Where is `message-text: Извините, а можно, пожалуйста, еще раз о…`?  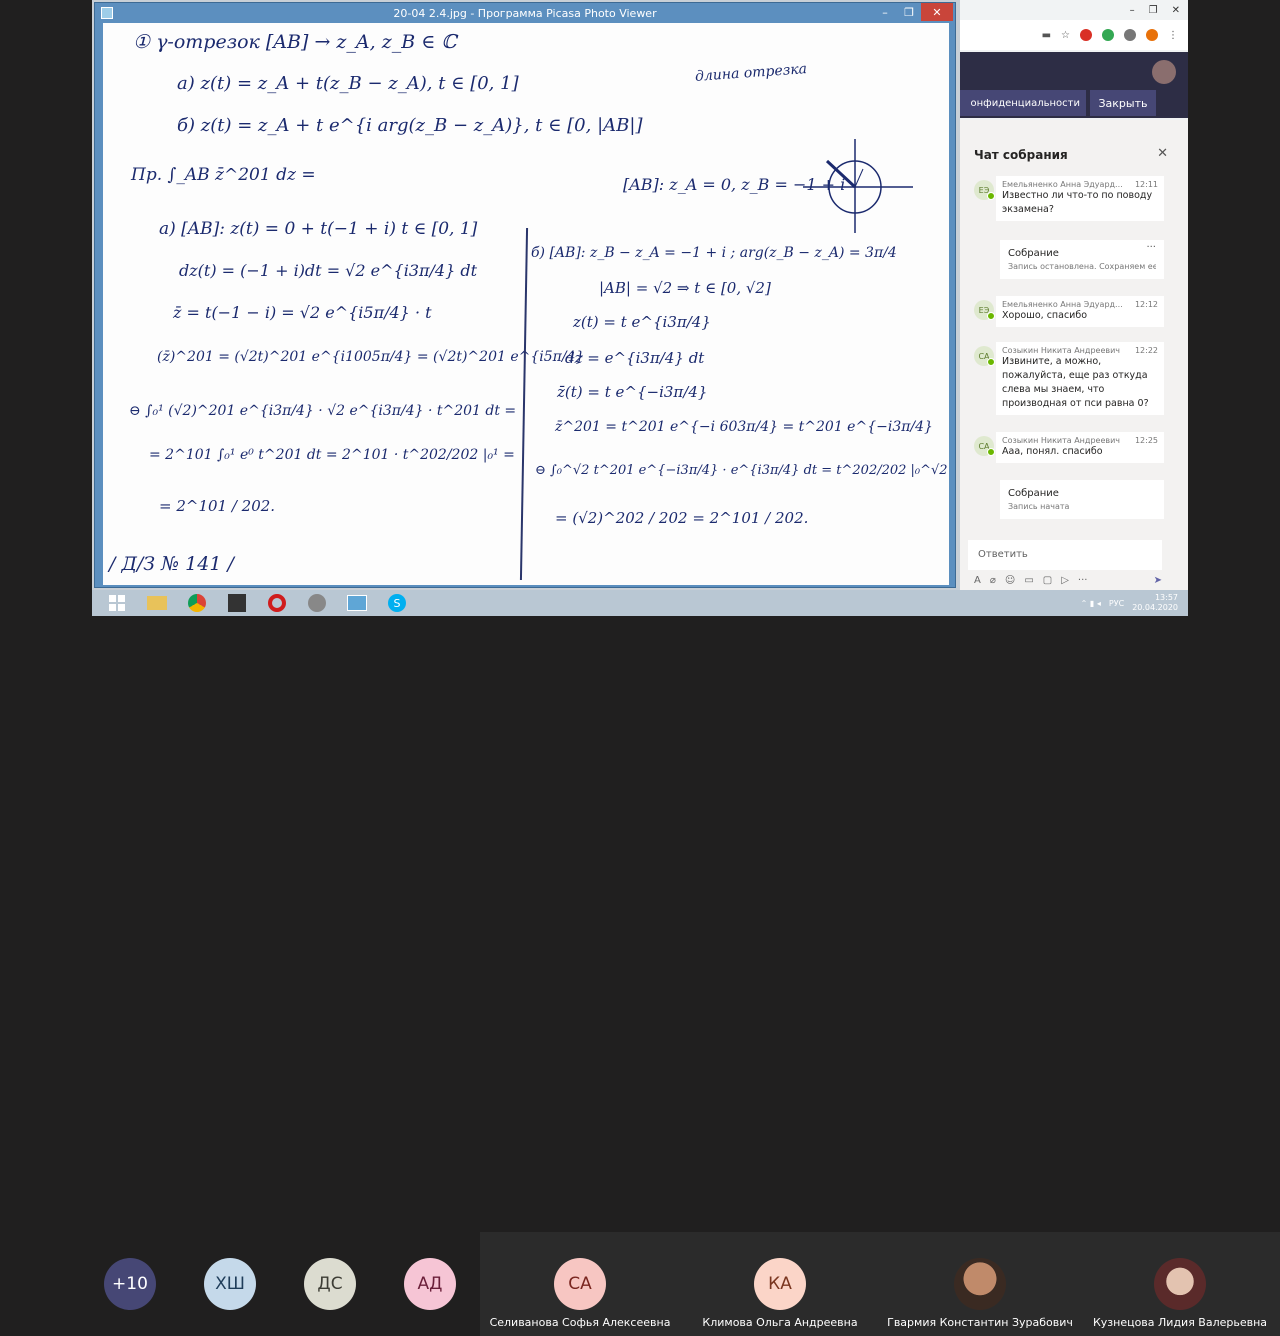
message-text: Извините, а можно, пожалуйста, еще раз о… is located at coordinates (1075, 382).